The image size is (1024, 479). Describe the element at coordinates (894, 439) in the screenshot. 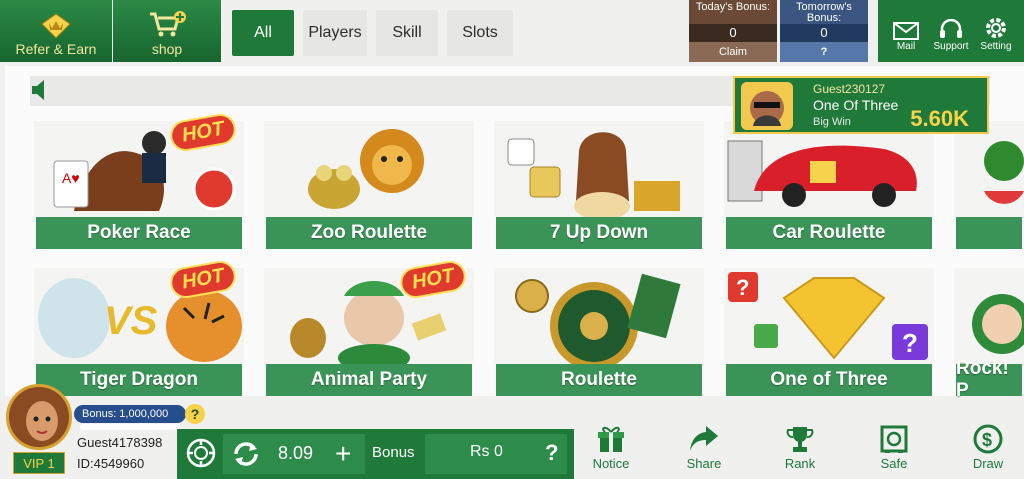

I see `safe-icon` at that location.